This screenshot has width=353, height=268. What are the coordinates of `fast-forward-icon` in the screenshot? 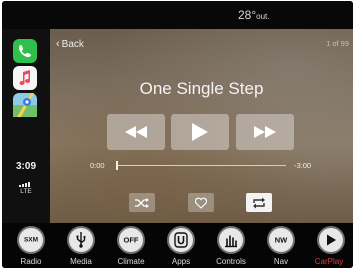 It's located at (265, 132).